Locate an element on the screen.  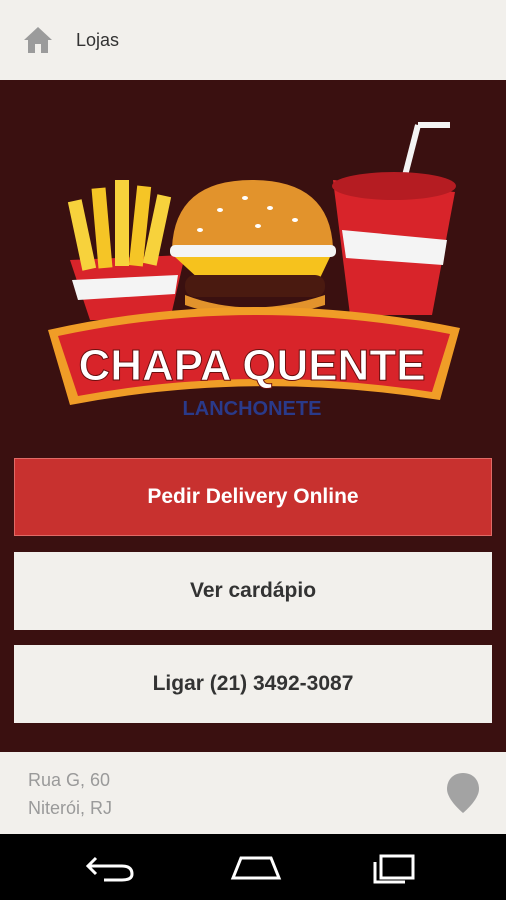
page-title: Lojas is located at coordinates (98, 40).